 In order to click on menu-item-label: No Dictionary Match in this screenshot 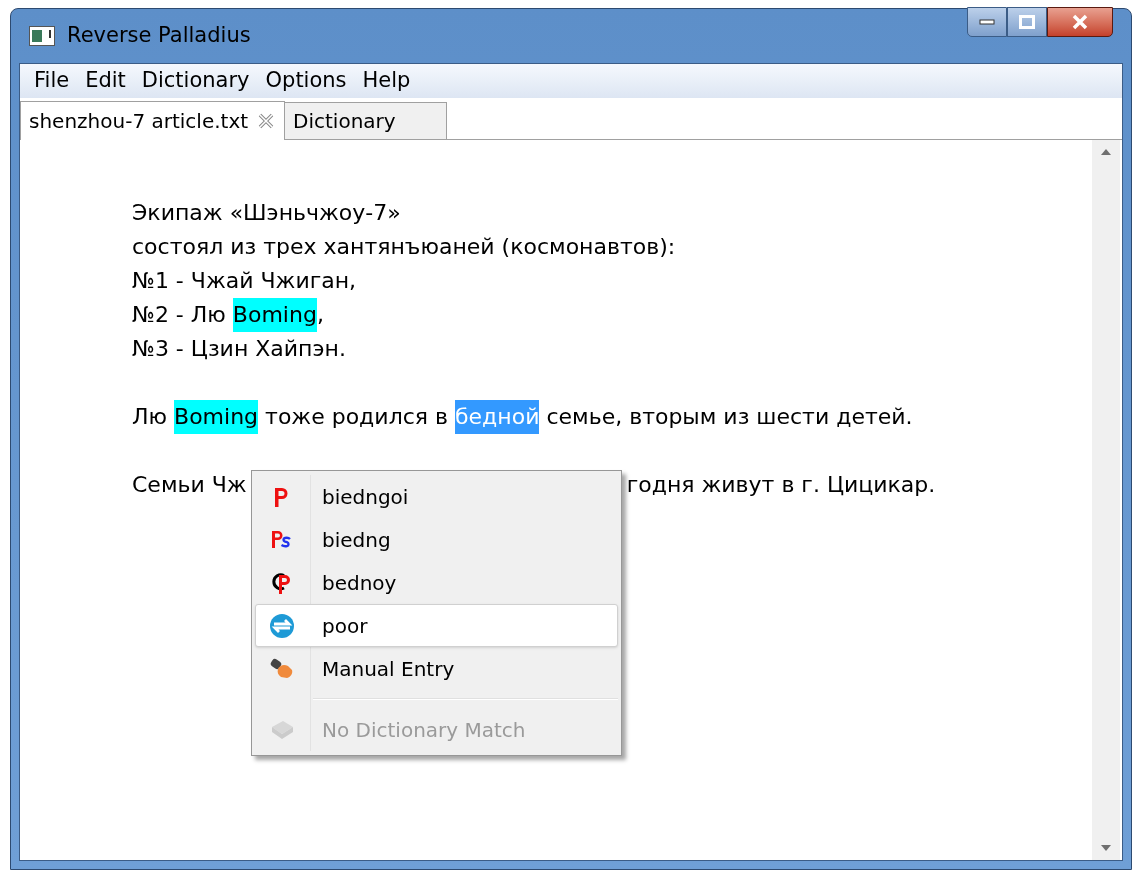, I will do `click(424, 730)`.